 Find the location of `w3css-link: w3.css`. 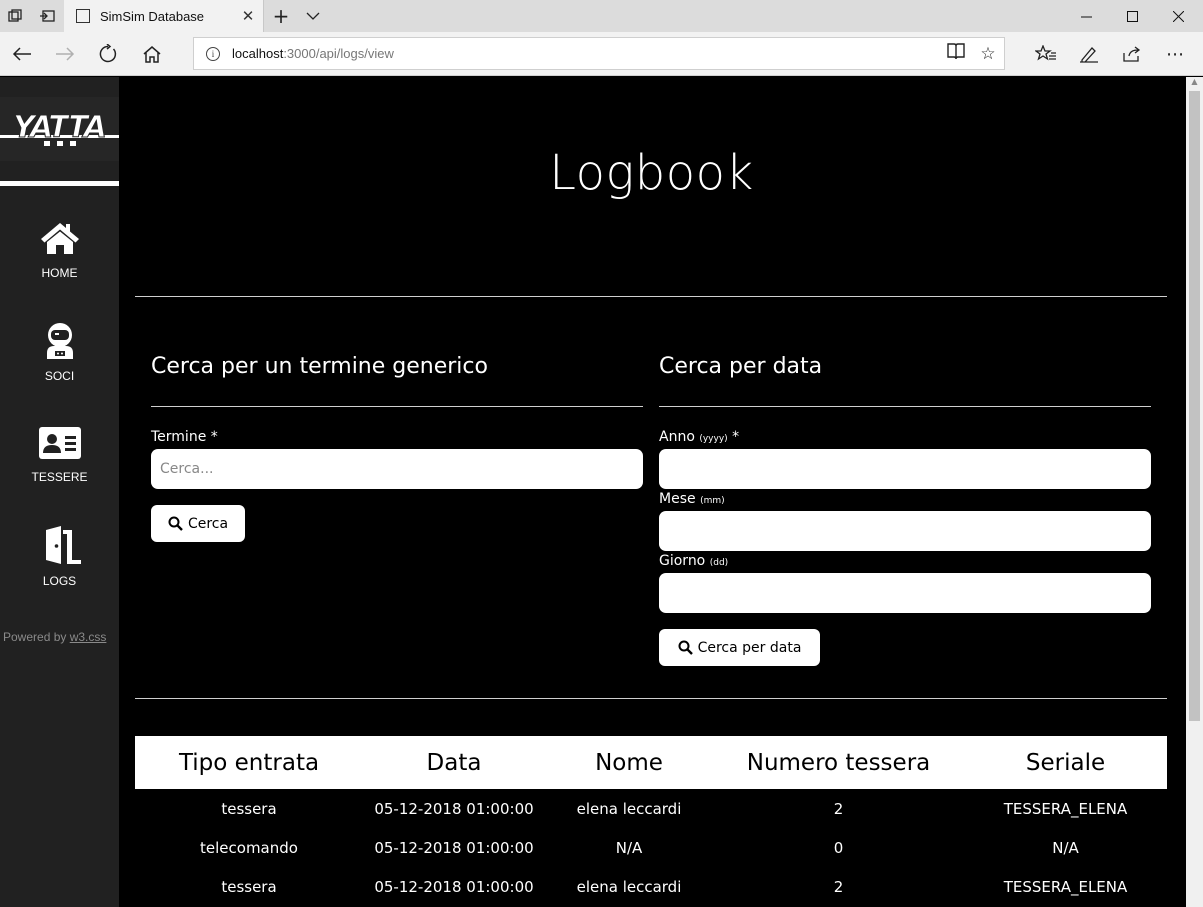

w3css-link: w3.css is located at coordinates (88, 637).